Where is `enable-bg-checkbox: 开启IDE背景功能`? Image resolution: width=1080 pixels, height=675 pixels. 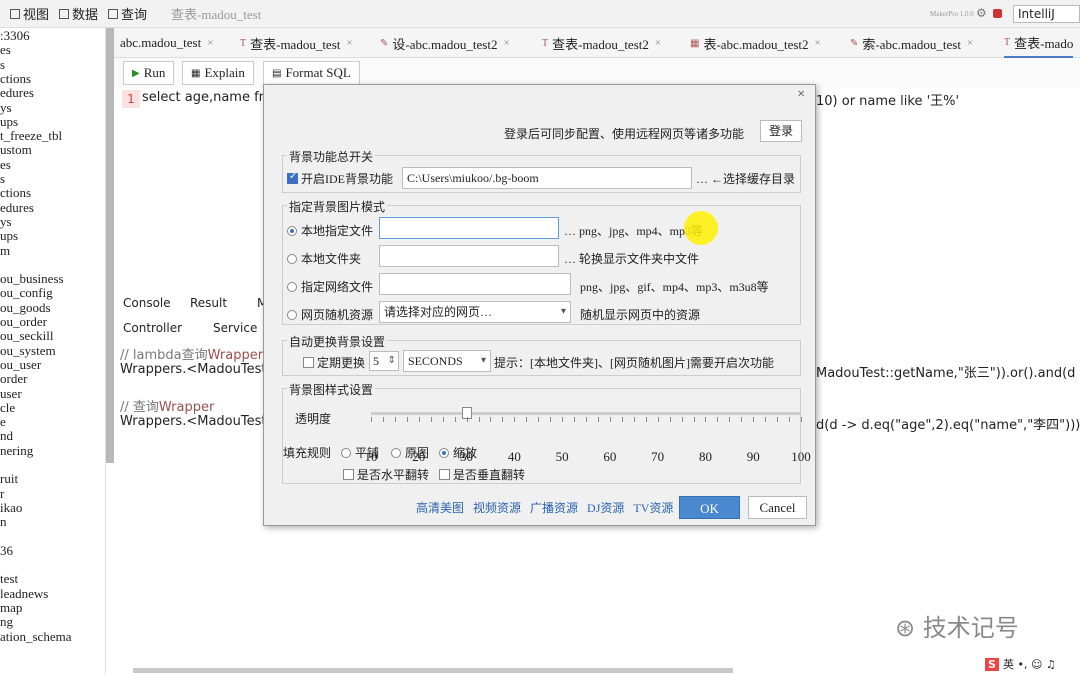 enable-bg-checkbox: 开启IDE背景功能 is located at coordinates (340, 178).